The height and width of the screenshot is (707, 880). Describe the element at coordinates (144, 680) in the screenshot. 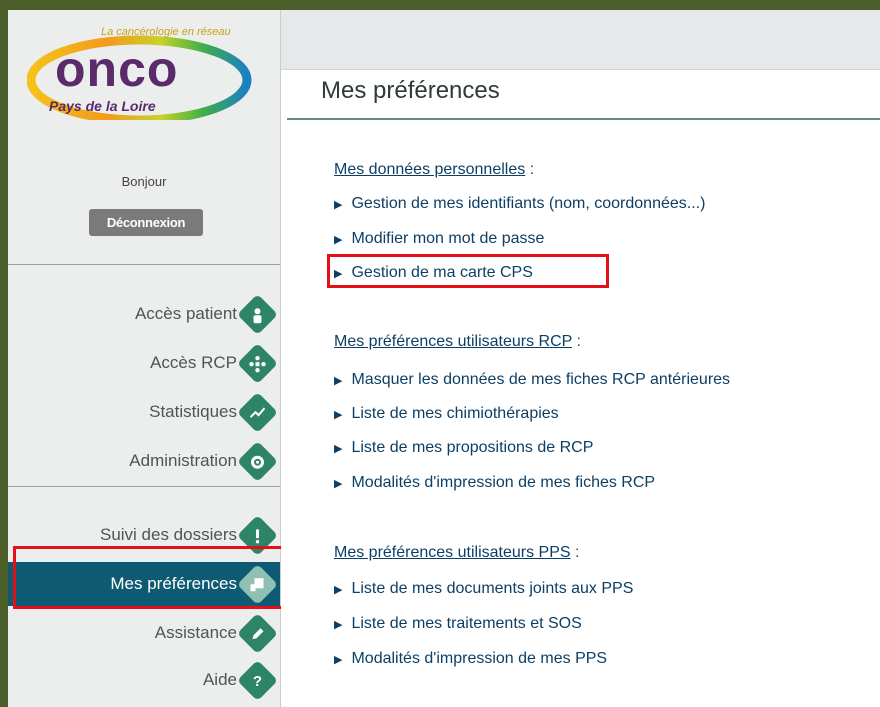

I see `nav-item-aide: Aide ?` at that location.